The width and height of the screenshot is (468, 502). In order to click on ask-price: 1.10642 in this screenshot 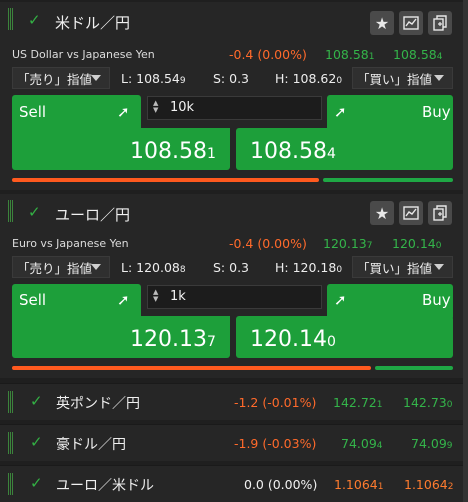, I will do `click(429, 484)`.